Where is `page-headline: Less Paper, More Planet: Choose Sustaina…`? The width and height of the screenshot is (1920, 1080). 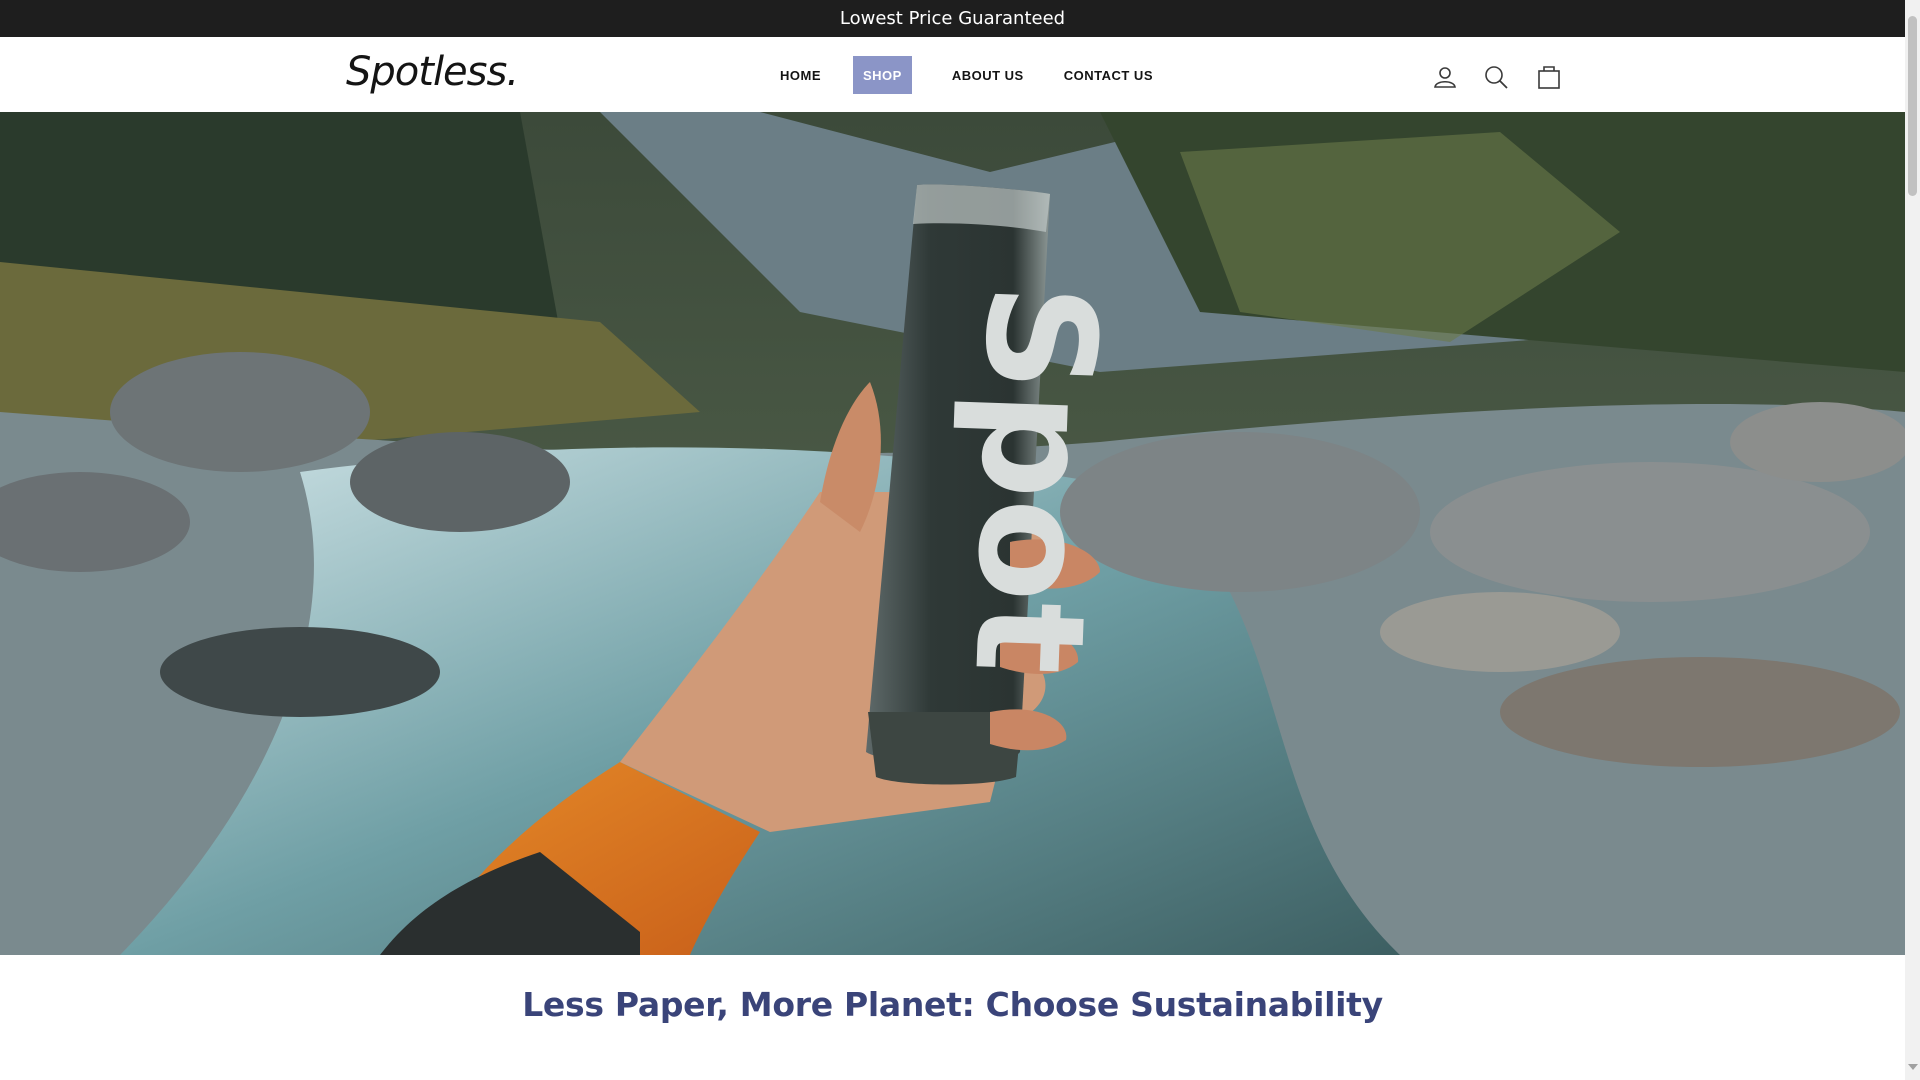
page-headline: Less Paper, More Planet: Choose Sustaina… is located at coordinates (952, 1004).